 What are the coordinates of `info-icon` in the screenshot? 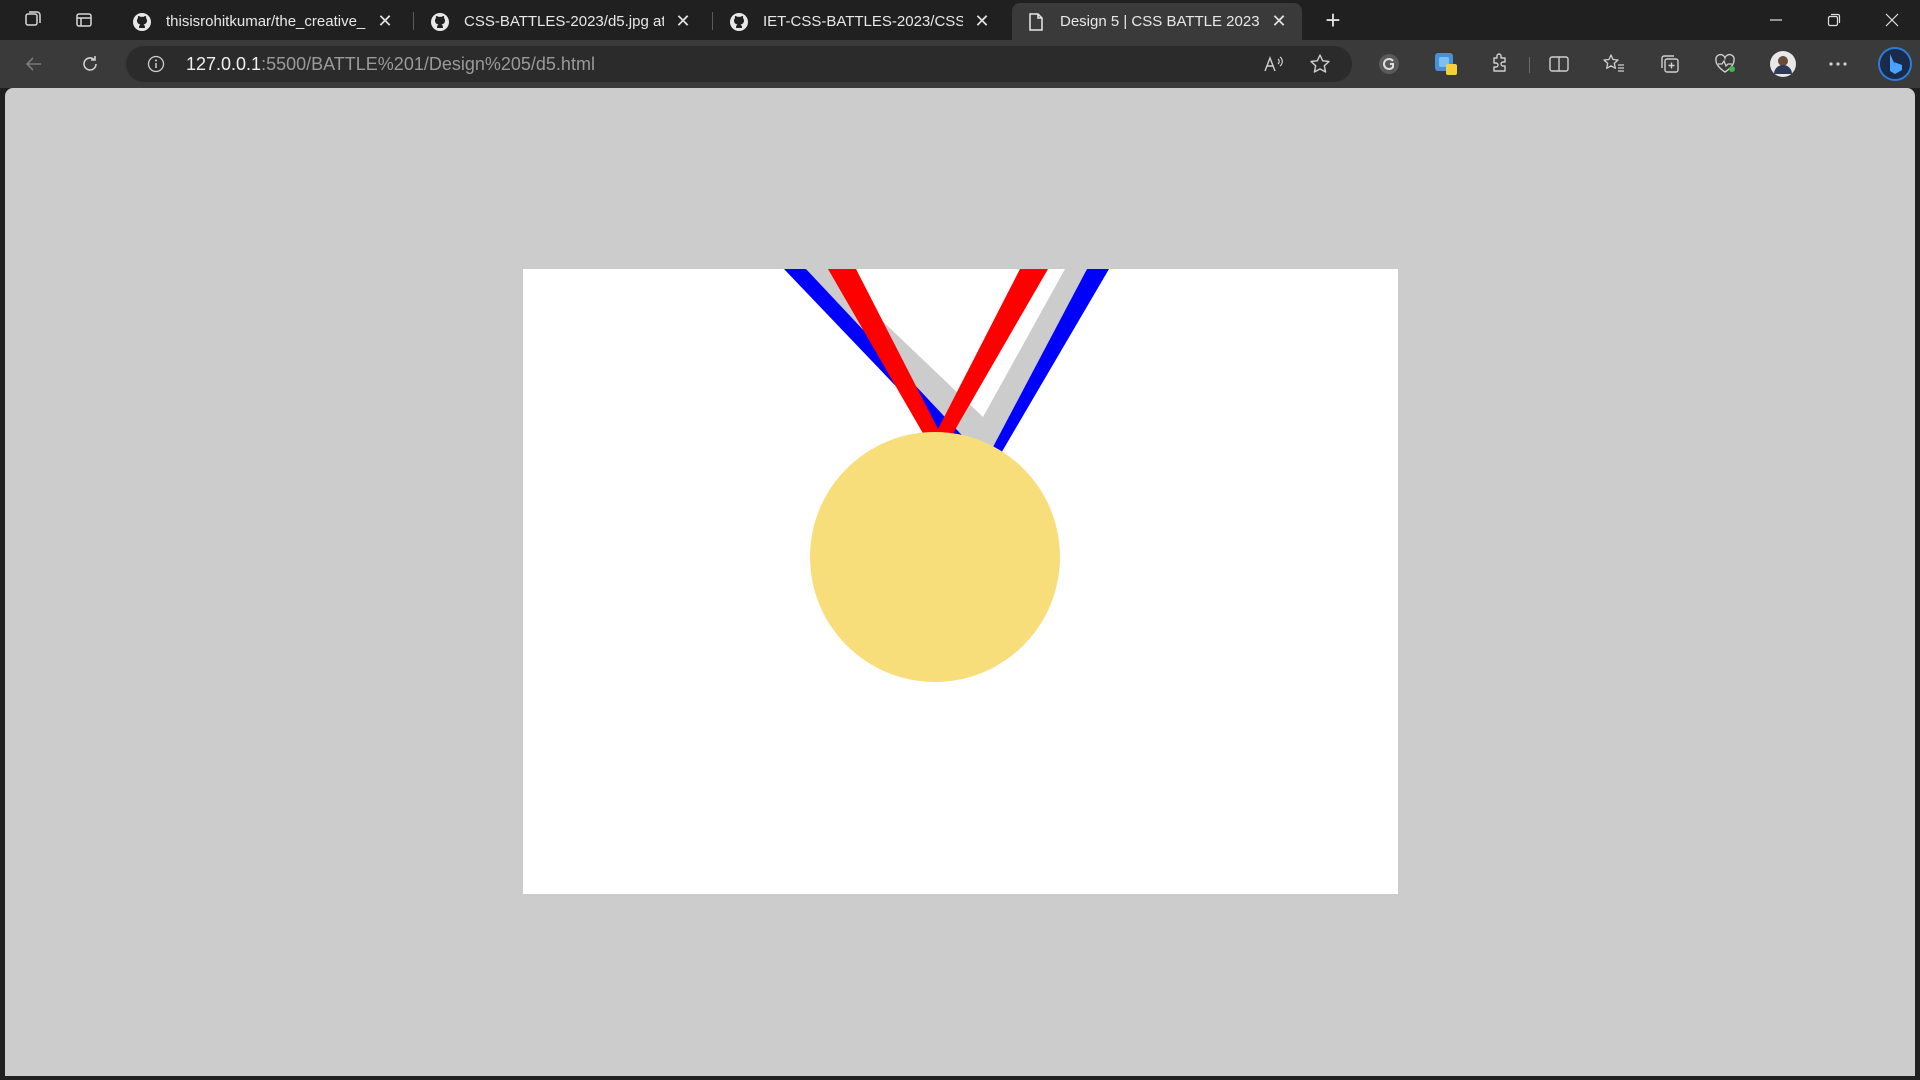 It's located at (156, 64).